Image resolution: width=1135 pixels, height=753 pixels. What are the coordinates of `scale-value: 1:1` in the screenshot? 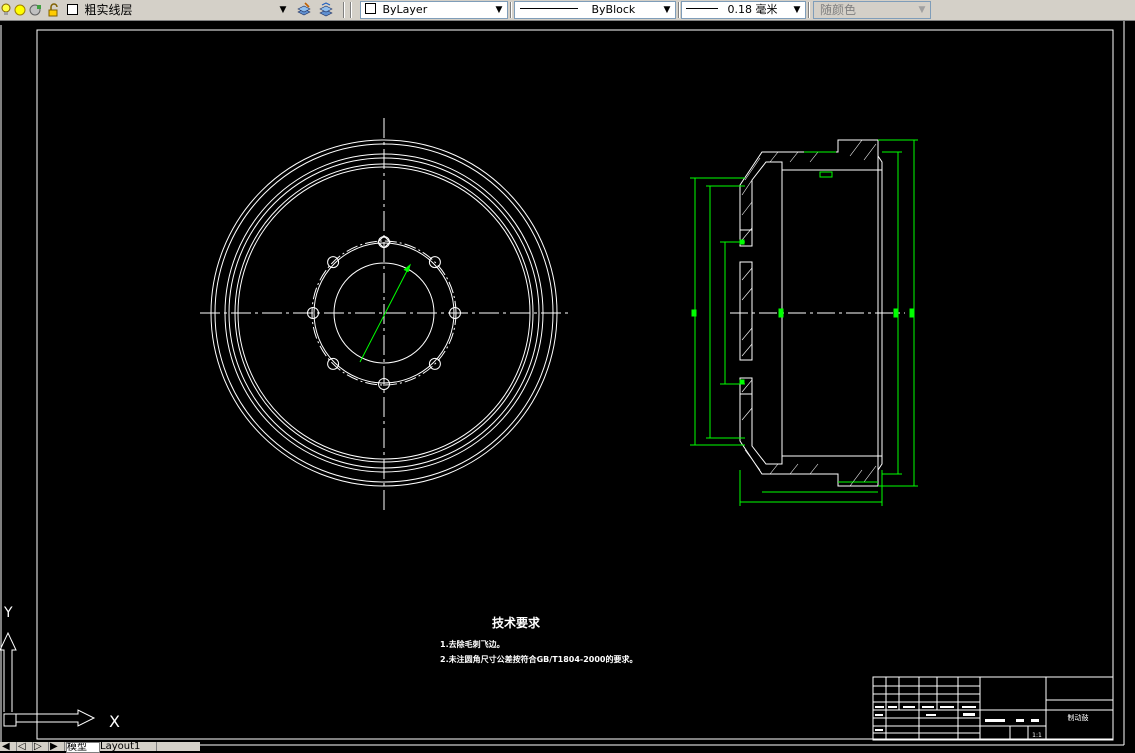 It's located at (1037, 735).